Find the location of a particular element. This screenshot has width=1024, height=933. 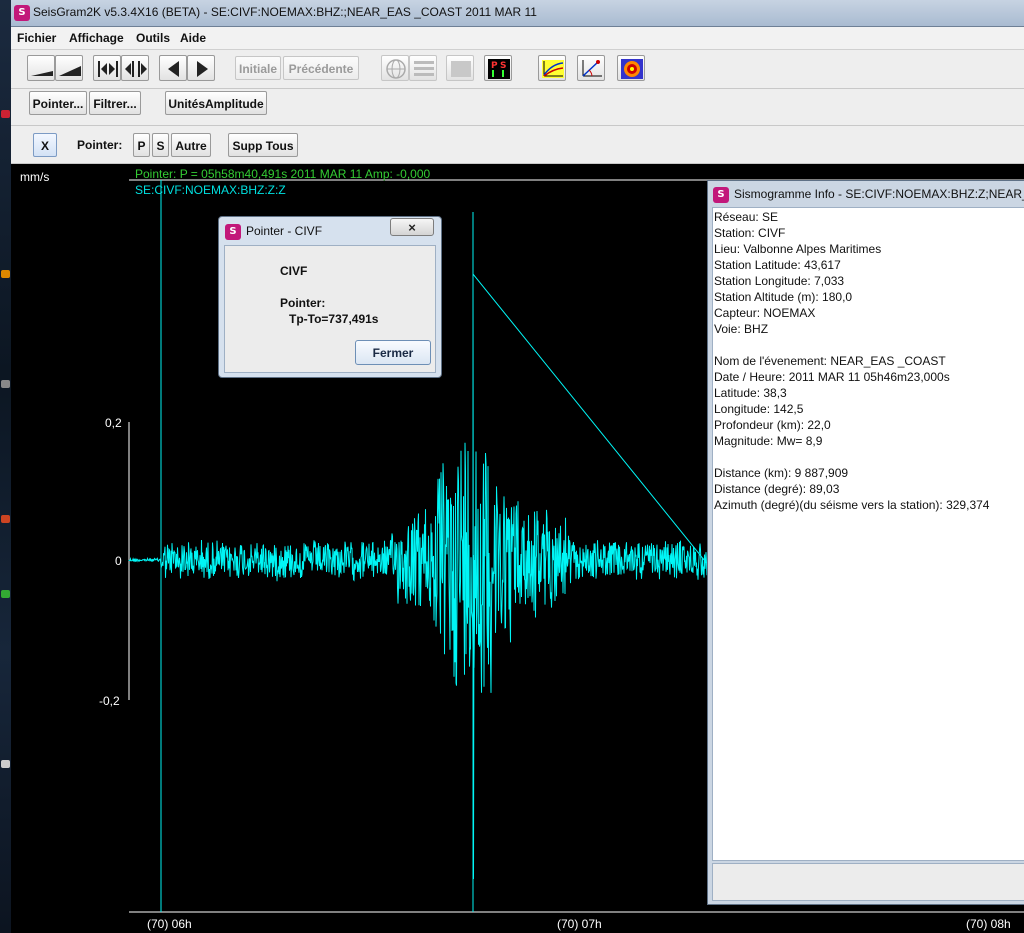

info-line: Distance (degré): 89,03 is located at coordinates (777, 489).